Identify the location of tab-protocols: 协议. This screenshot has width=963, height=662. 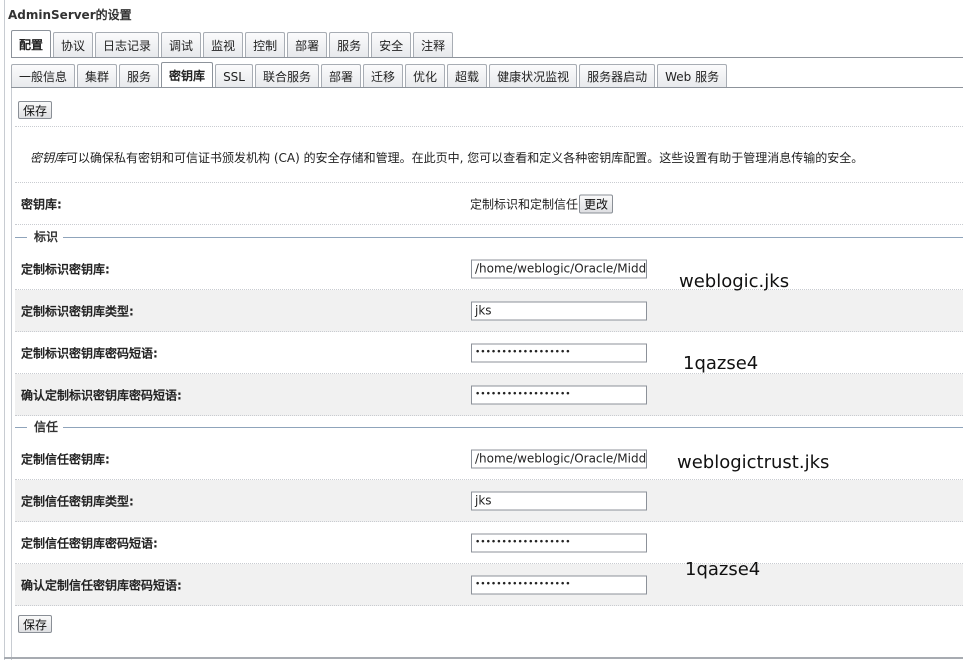
(73, 44).